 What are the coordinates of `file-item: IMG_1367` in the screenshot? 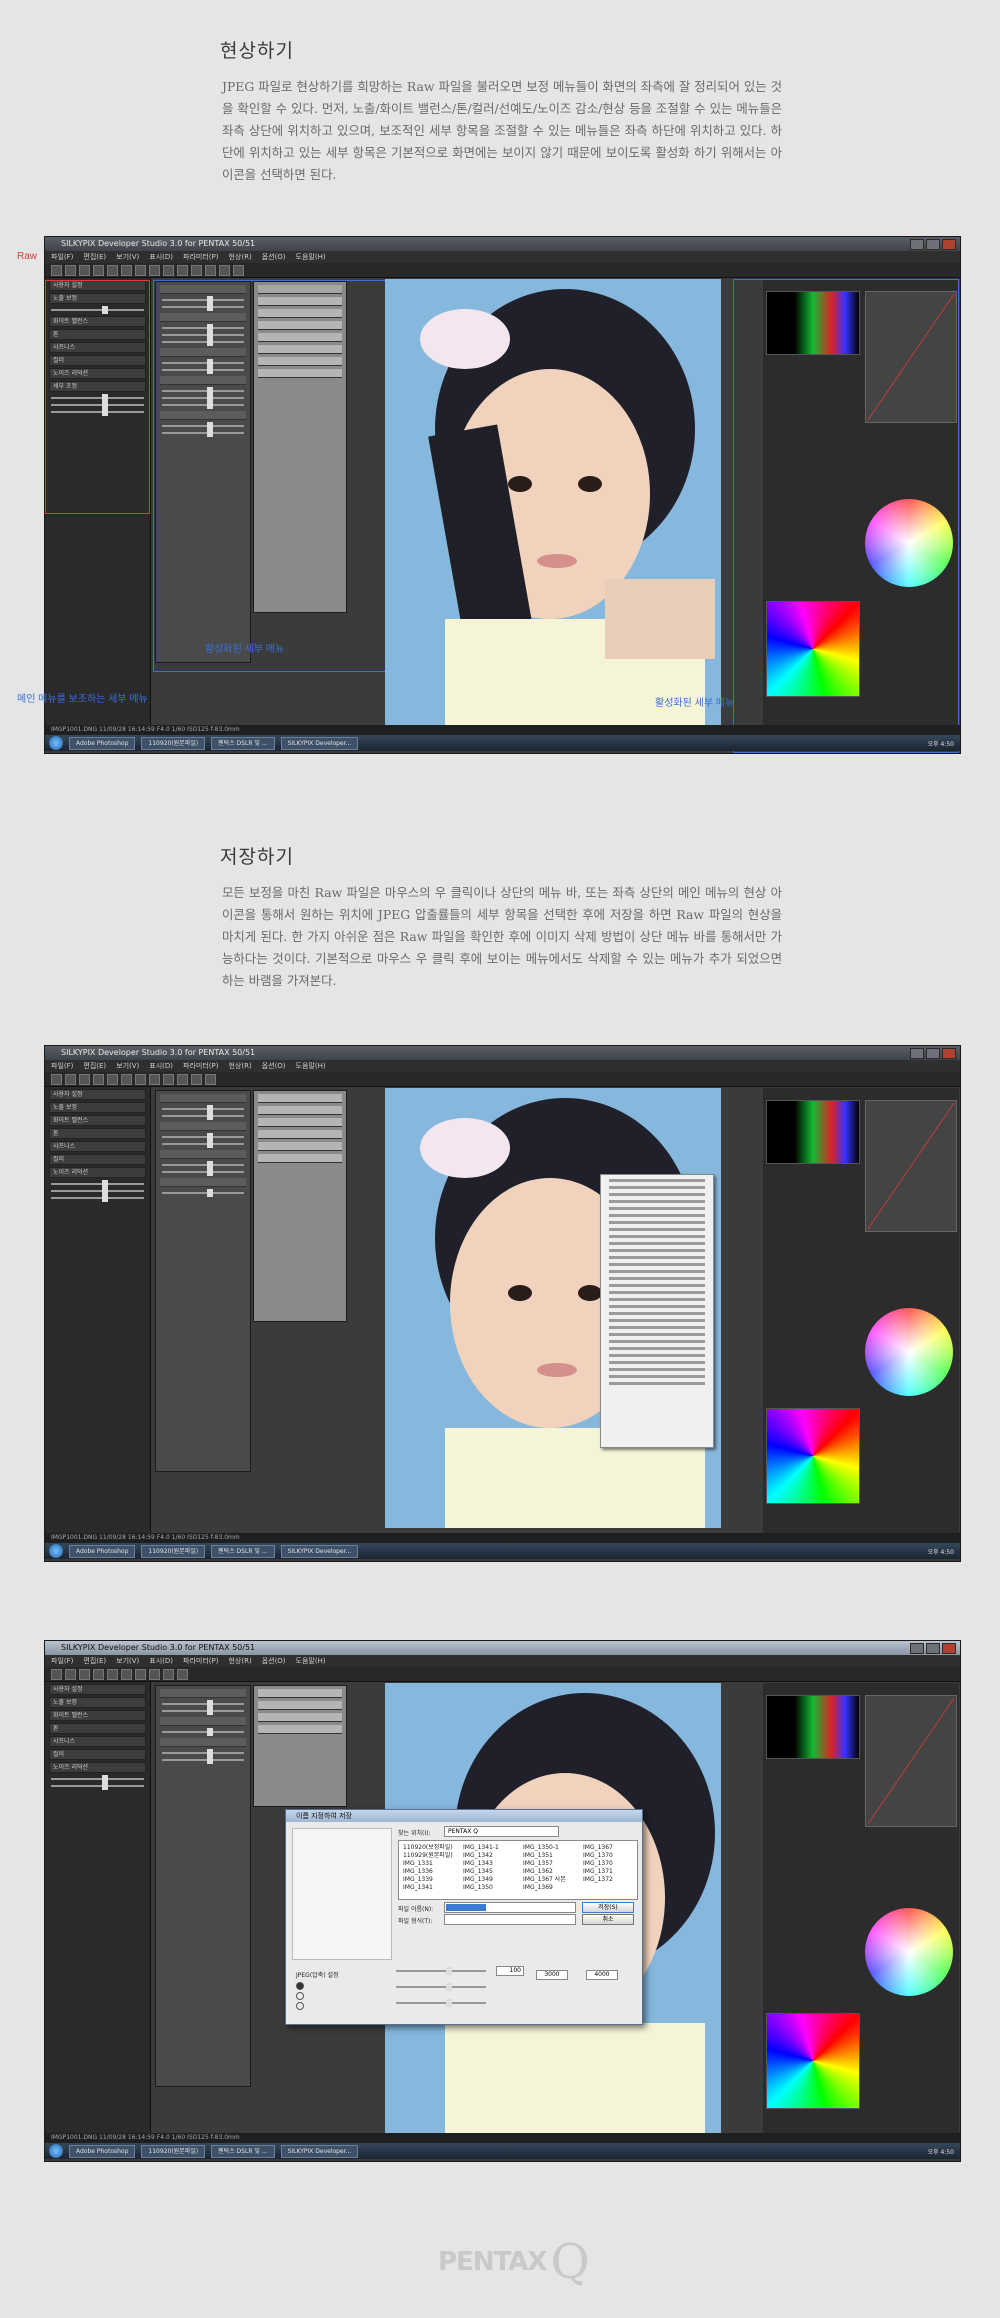 It's located at (598, 1848).